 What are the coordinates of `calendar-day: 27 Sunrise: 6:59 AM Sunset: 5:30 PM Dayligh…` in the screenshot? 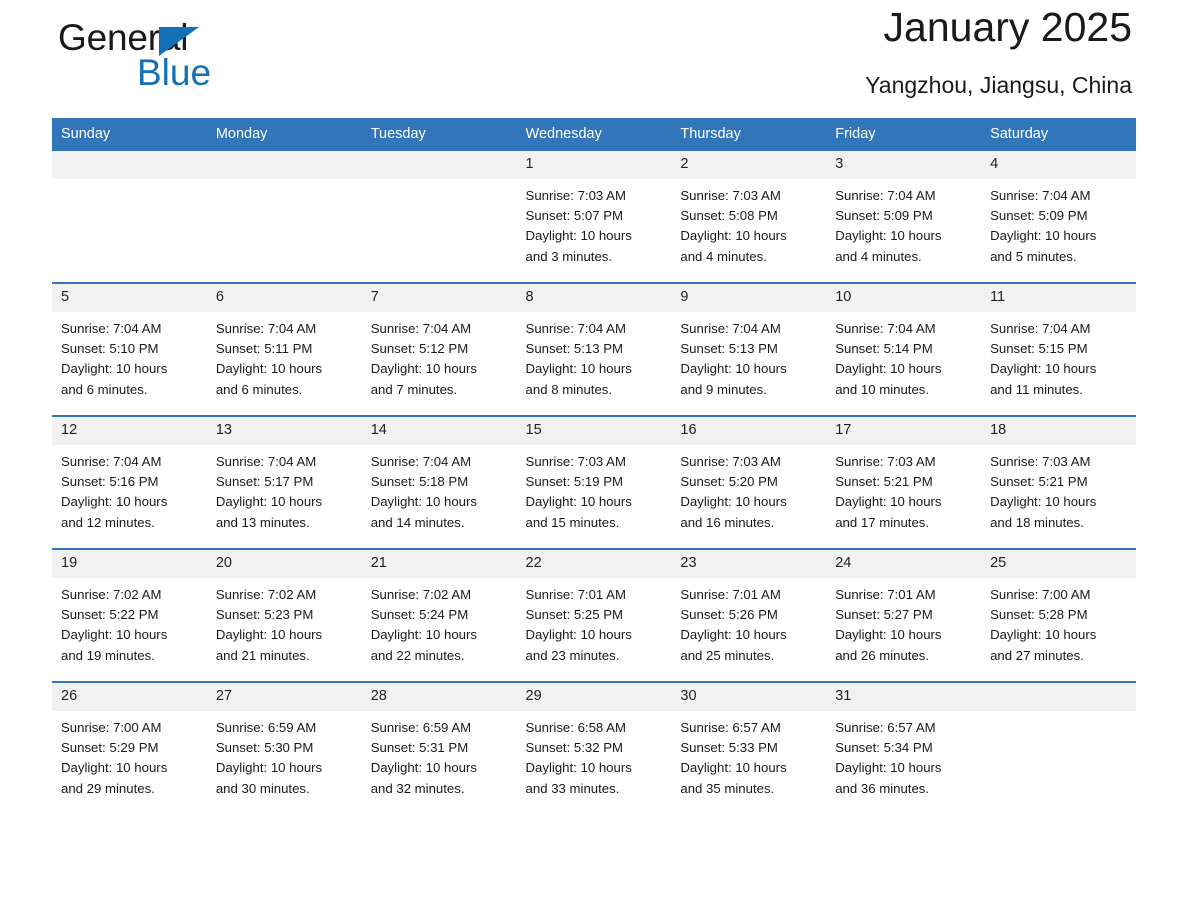 It's located at (284, 742).